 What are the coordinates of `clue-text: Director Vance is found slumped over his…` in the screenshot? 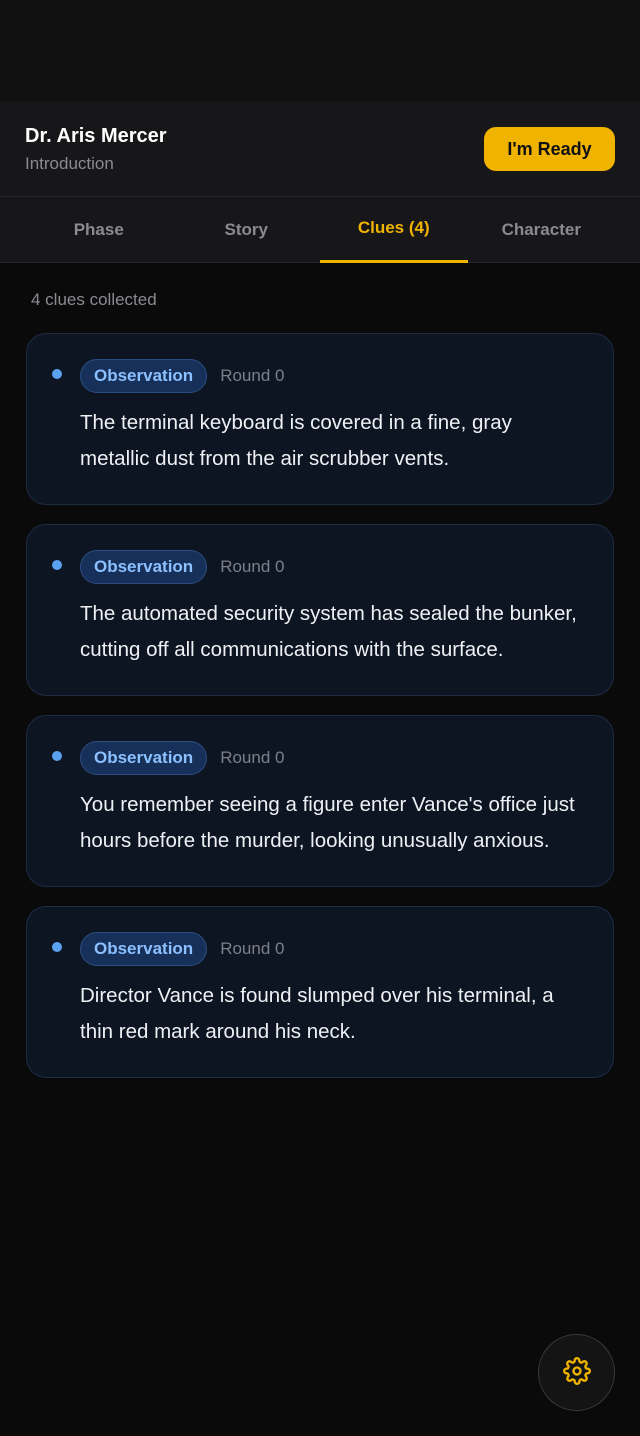 It's located at (317, 1013).